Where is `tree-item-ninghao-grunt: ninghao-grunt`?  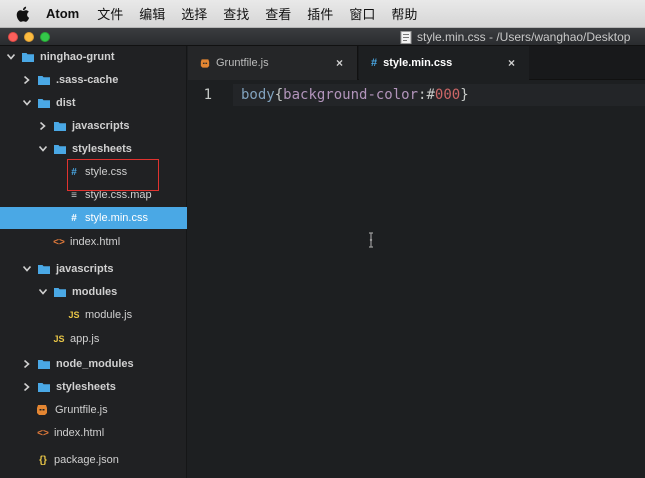
tree-item-ninghao-grunt: ninghao-grunt is located at coordinates (93, 57).